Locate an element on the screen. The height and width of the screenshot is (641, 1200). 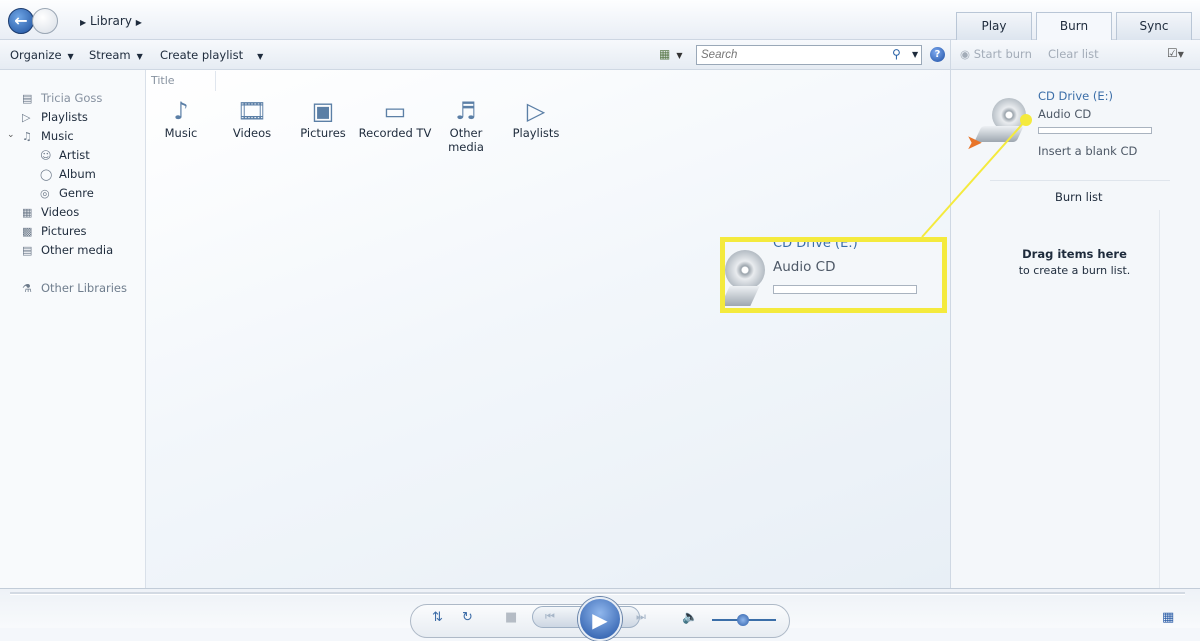
previous-icon: ⏮ is located at coordinates (550, 617).